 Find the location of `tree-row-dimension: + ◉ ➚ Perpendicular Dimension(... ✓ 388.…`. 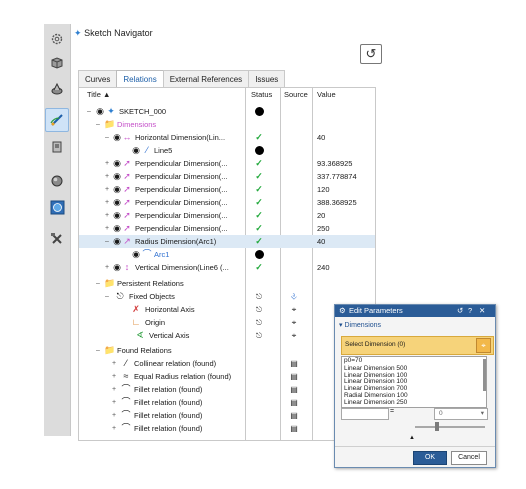

tree-row-dimension: + ◉ ➚ Perpendicular Dimension(... ✓ 388.… is located at coordinates (227, 202).